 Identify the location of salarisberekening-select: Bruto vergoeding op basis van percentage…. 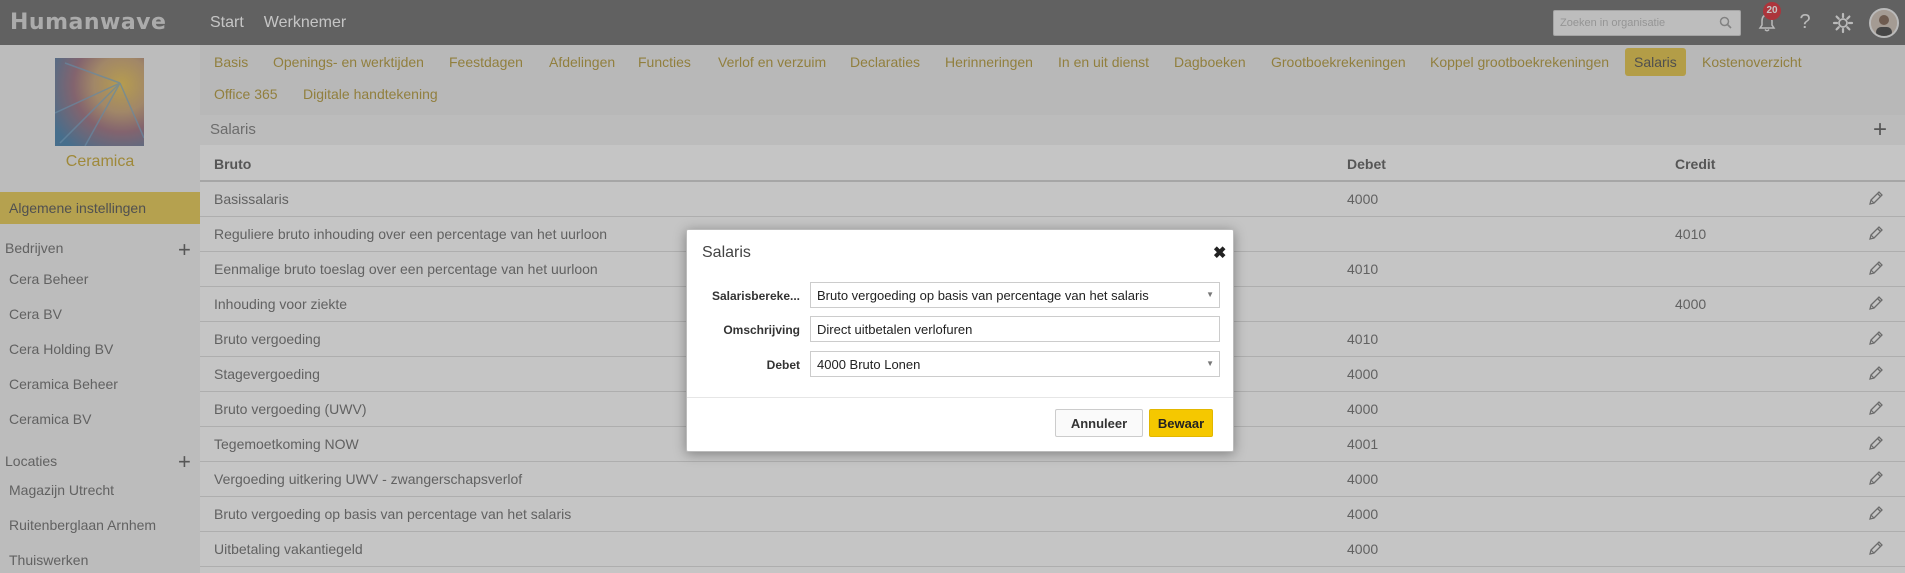
(1015, 295).